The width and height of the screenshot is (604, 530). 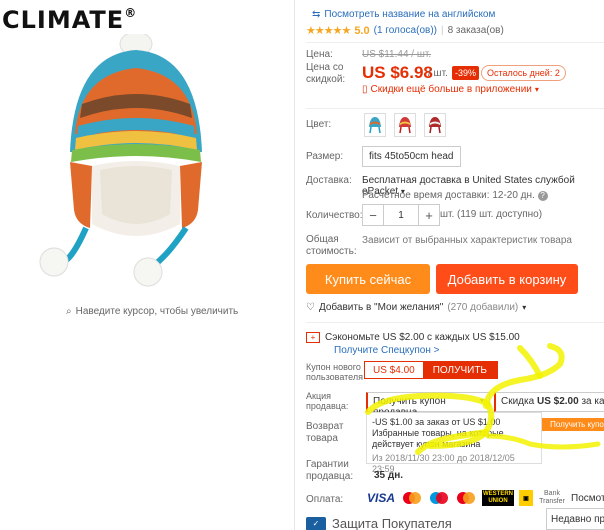 What do you see at coordinates (428, 405) in the screenshot?
I see `seller-coupon-dropdown: Получить купон продавца ▾` at bounding box center [428, 405].